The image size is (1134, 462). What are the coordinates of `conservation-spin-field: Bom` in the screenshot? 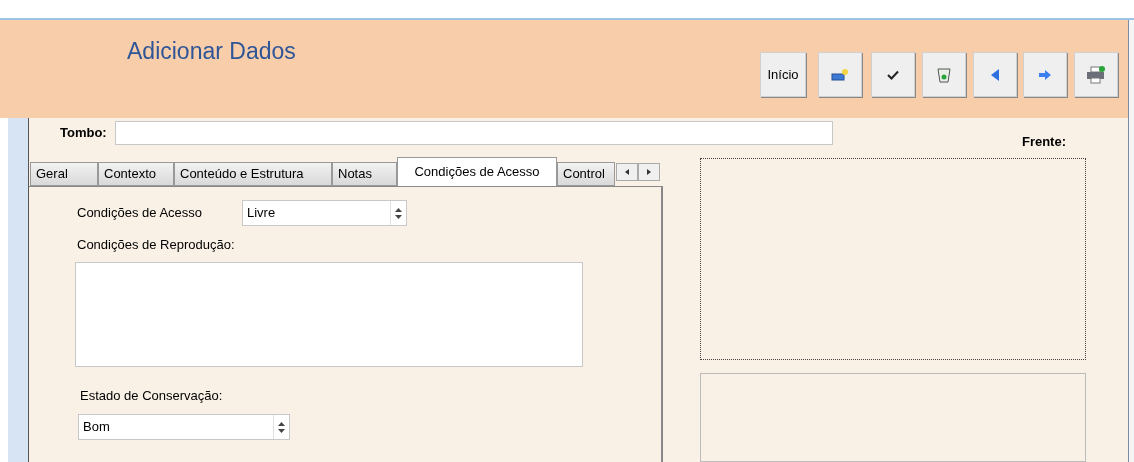 It's located at (184, 427).